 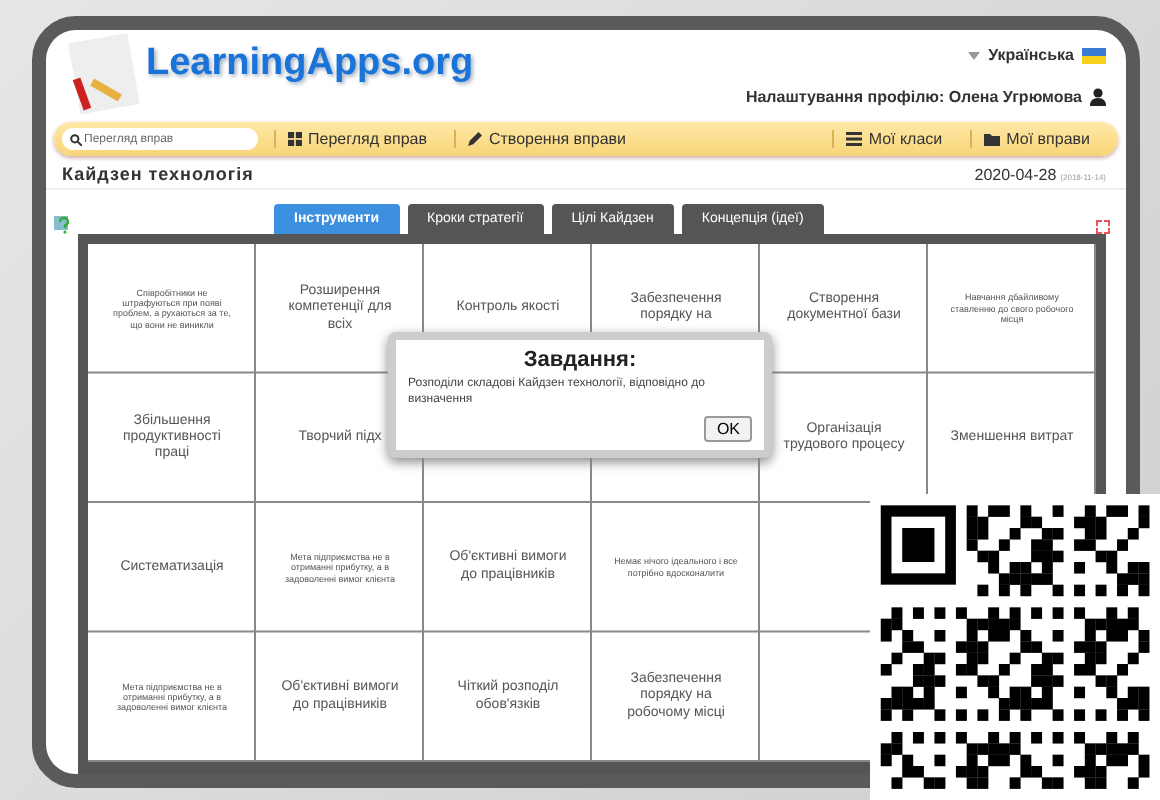 What do you see at coordinates (356, 139) in the screenshot?
I see `nav-link: Перегляд вправ` at bounding box center [356, 139].